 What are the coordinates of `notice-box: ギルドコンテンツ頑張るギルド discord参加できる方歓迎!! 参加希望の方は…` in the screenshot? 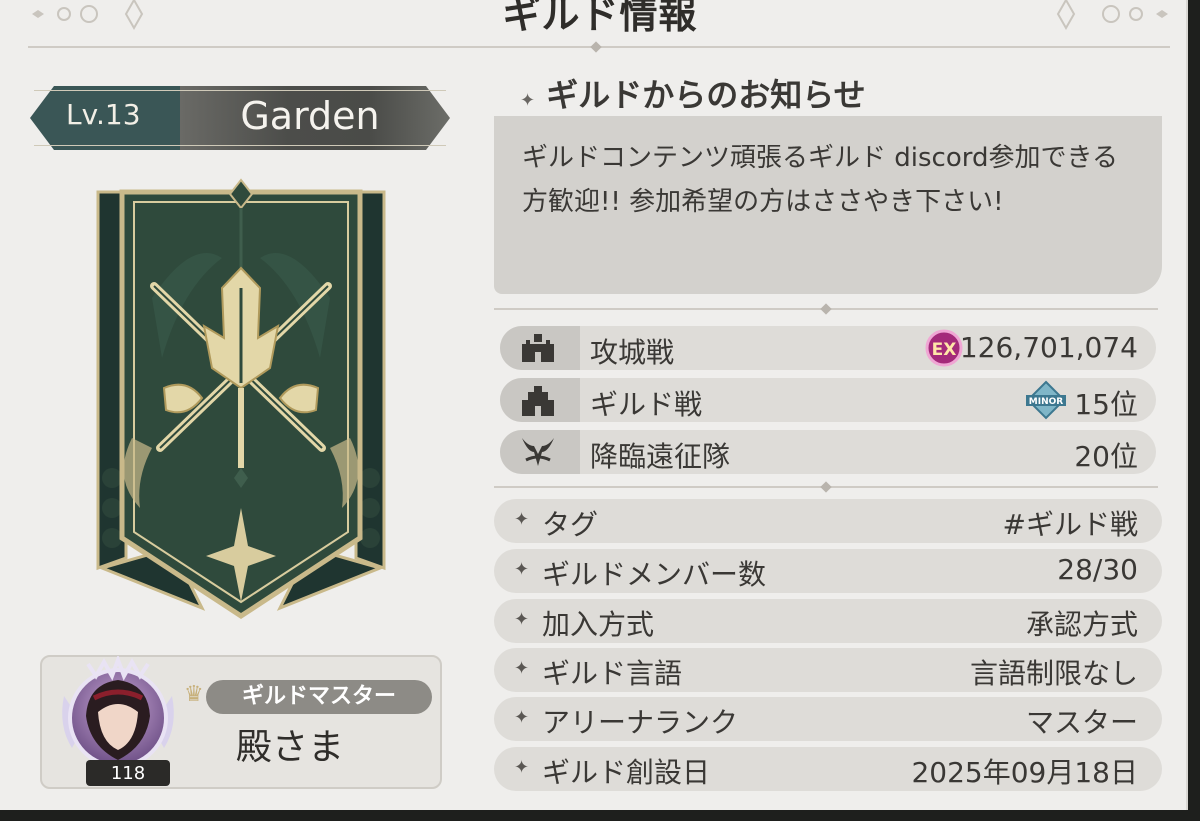 It's located at (828, 205).